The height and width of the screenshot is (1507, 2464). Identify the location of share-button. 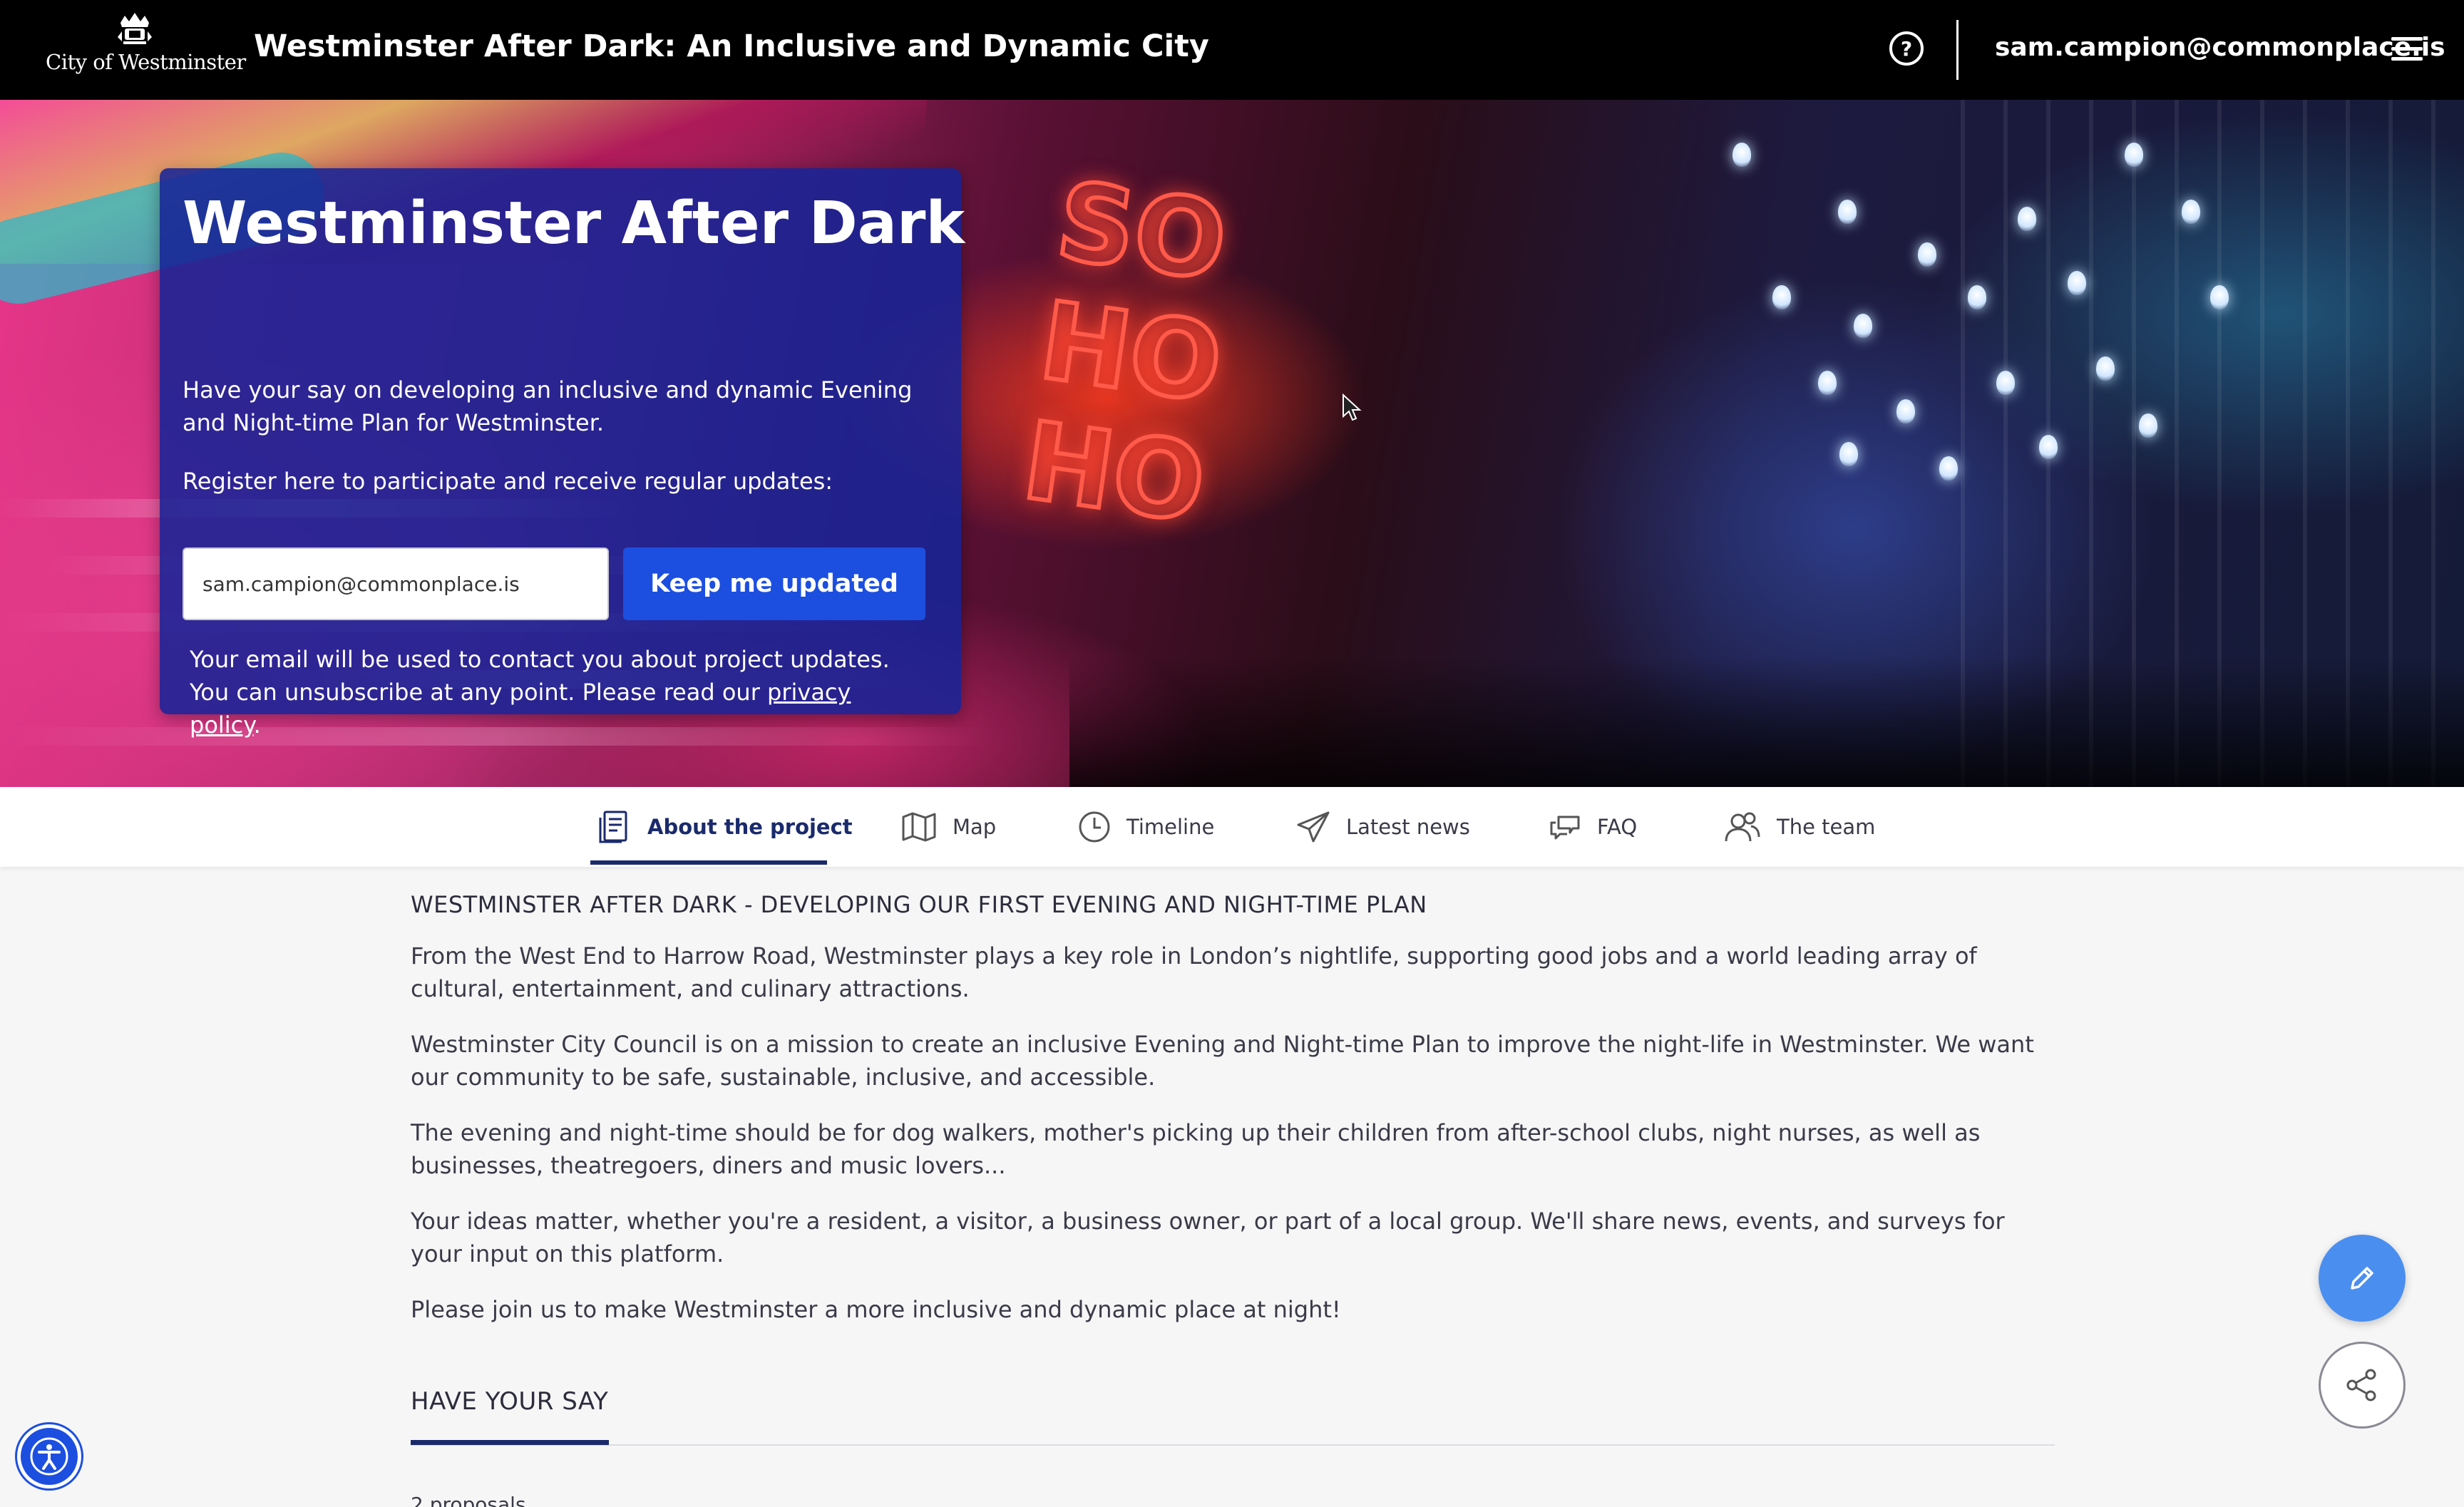
(2362, 1385).